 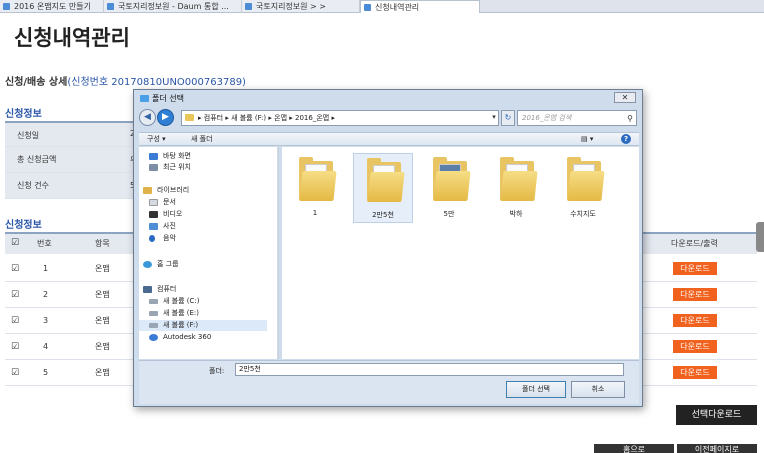 I want to click on tree-item-computer: 컴퓨터, so click(x=159, y=289).